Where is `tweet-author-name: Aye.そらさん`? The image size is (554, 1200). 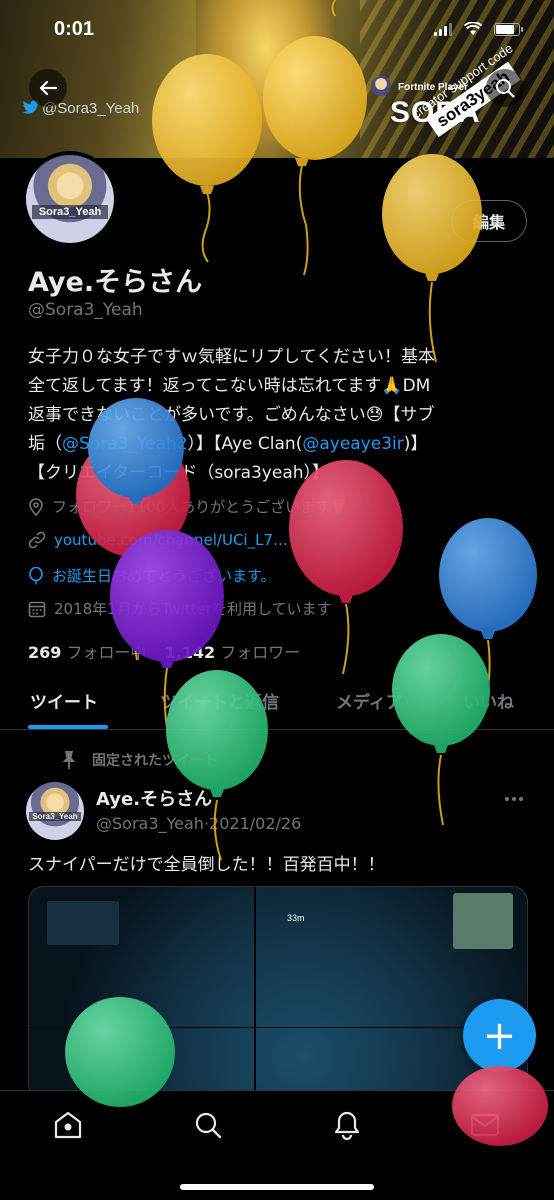 tweet-author-name: Aye.そらさん is located at coordinates (154, 798).